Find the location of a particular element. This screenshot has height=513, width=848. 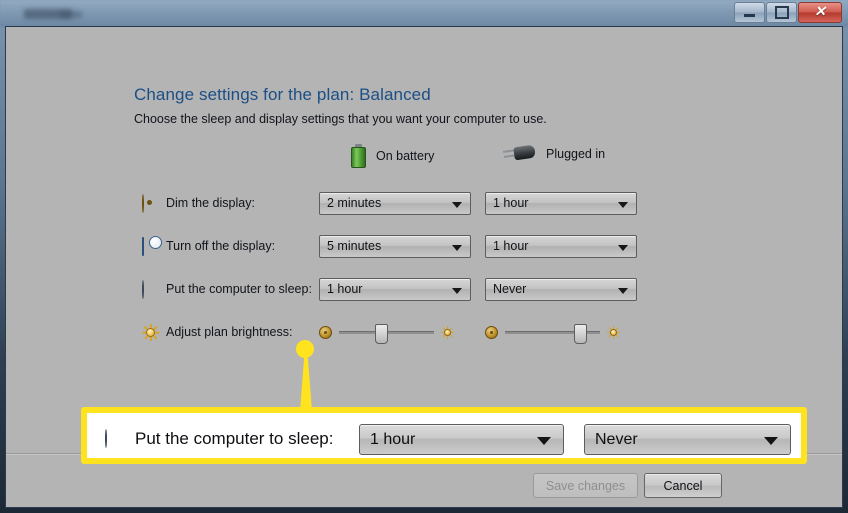

brightness-slider-plugged-in-group is located at coordinates (553, 334).